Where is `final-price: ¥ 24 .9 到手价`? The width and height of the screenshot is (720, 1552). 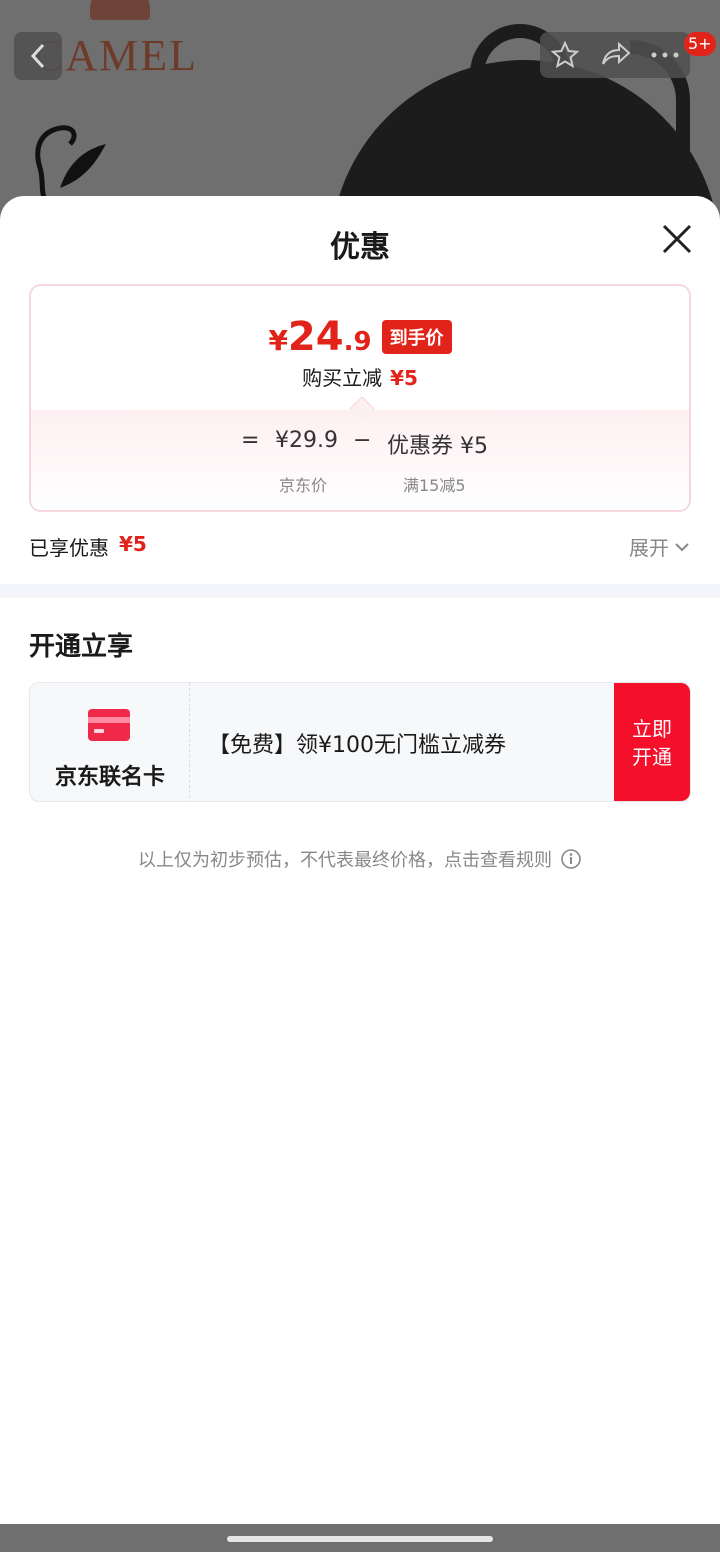
final-price: ¥ 24 .9 到手价 is located at coordinates (360, 337).